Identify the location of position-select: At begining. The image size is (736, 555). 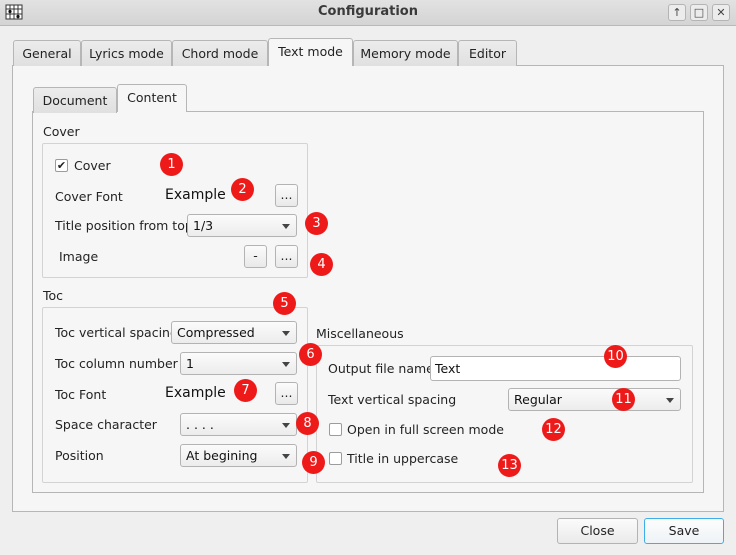
(238, 455).